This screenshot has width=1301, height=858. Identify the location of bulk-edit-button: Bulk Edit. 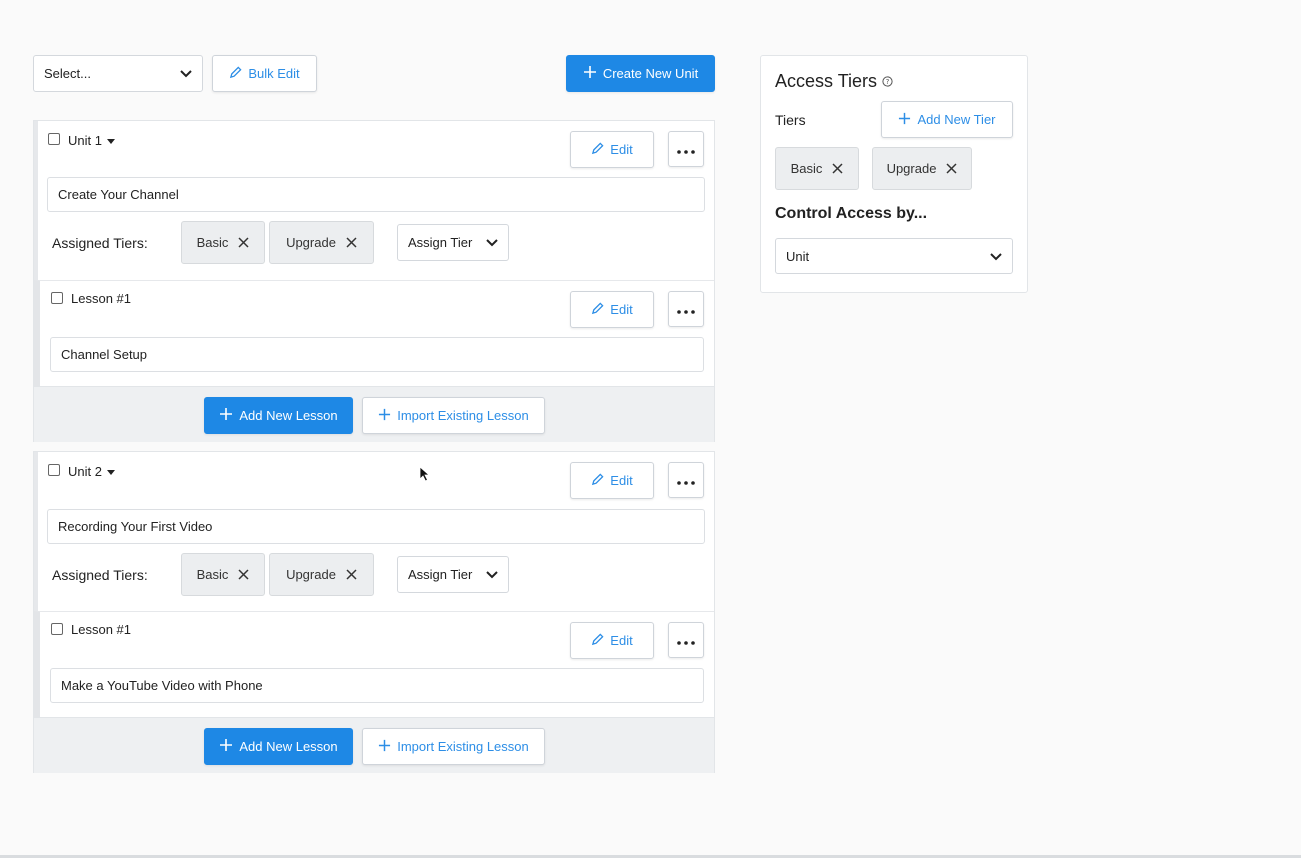
(264, 73).